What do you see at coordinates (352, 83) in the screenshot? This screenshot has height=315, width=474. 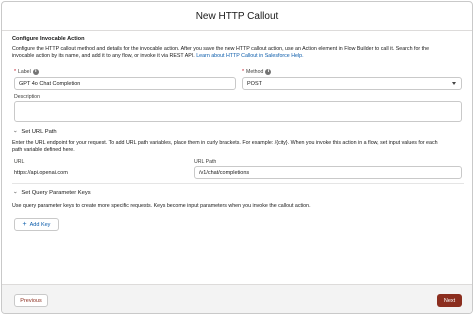 I see `method-select: POST` at bounding box center [352, 83].